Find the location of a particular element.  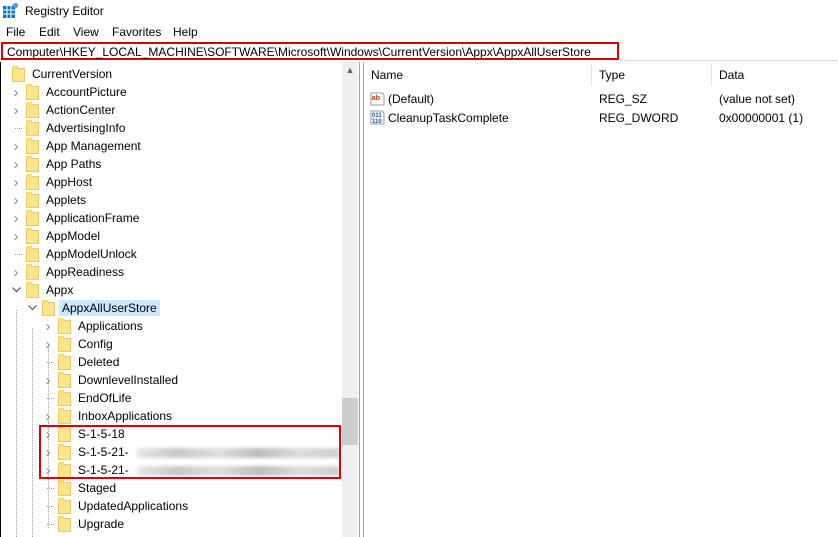

tree-item-label: CurrentVersion is located at coordinates (72, 74).